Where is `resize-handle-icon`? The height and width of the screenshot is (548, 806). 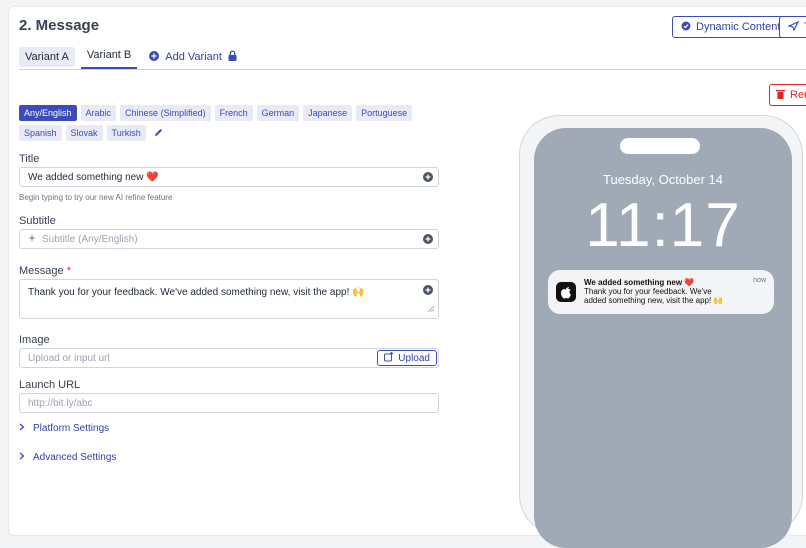
resize-handle-icon is located at coordinates (431, 309).